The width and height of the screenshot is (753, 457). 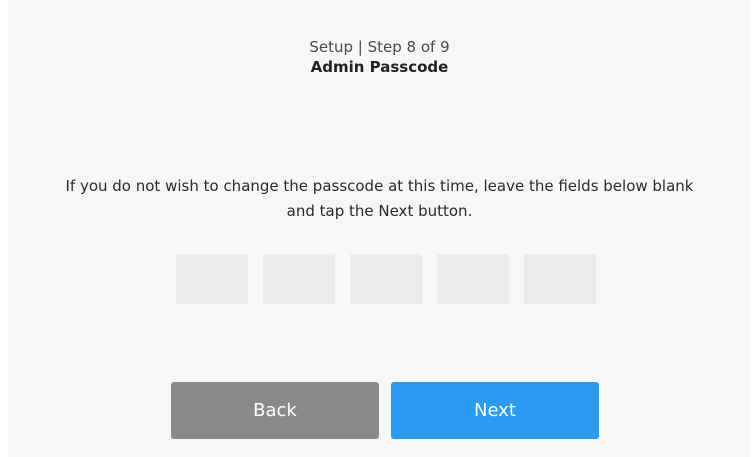 I want to click on back-button: Back, so click(x=275, y=410).